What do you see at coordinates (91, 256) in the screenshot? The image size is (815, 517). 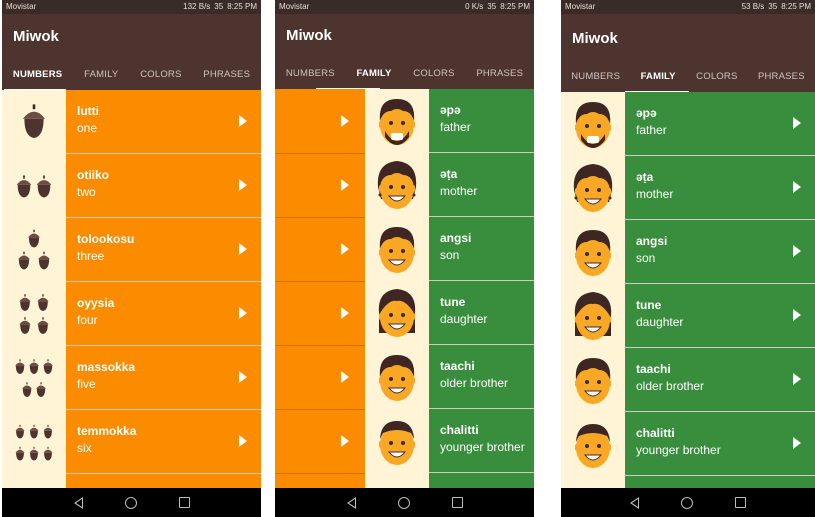 I see `english-word: three` at bounding box center [91, 256].